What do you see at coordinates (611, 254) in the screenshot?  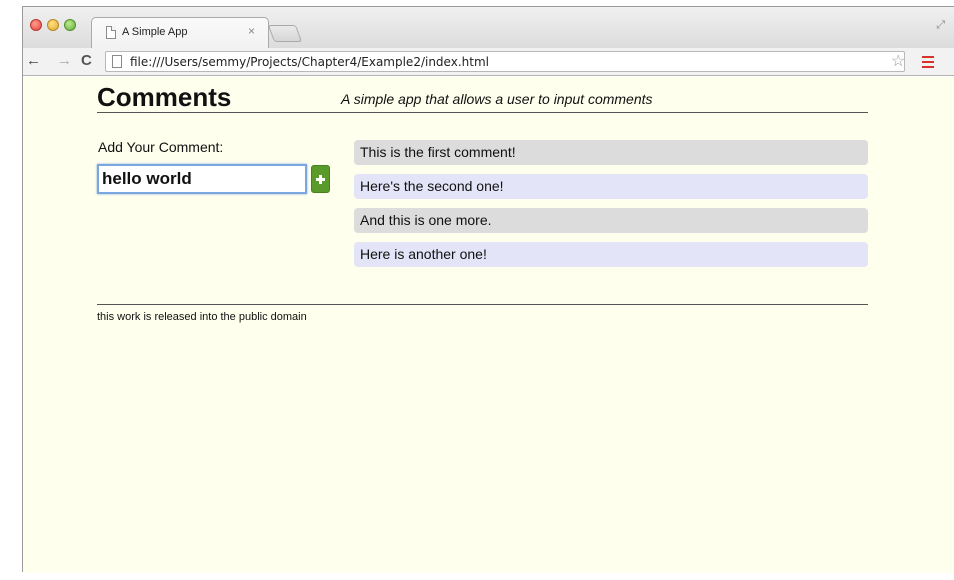 I see `comment-item: Here is another one!` at bounding box center [611, 254].